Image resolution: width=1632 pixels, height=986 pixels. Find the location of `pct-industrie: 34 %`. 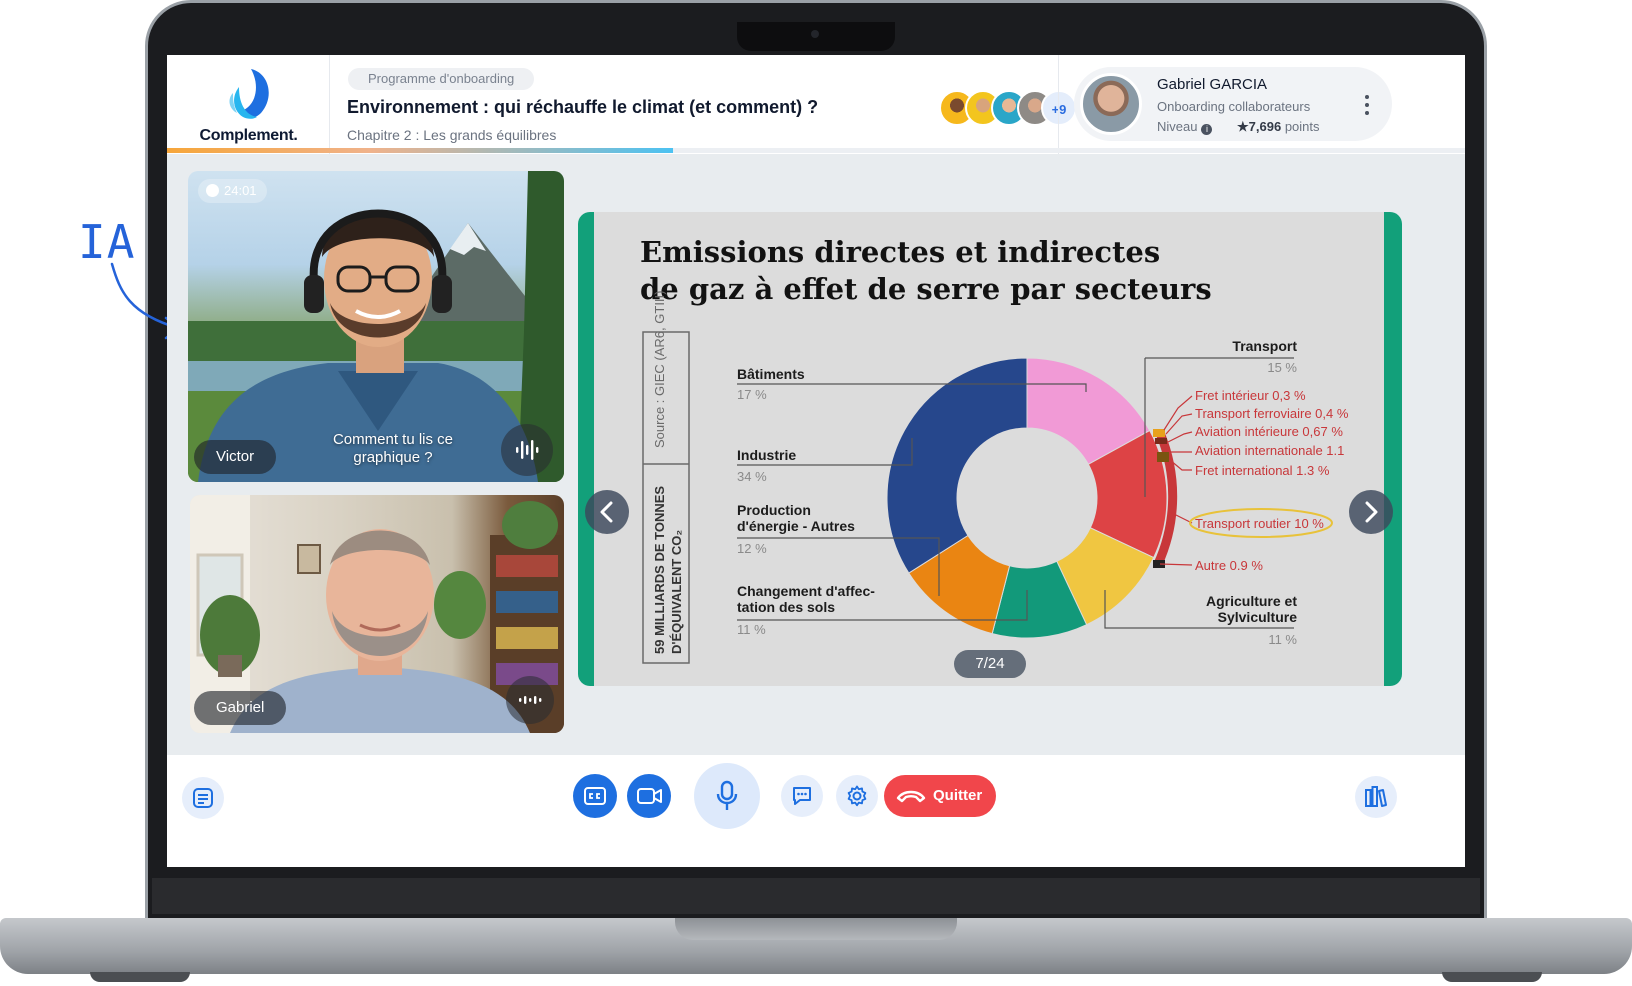

pct-industrie: 34 % is located at coordinates (752, 476).